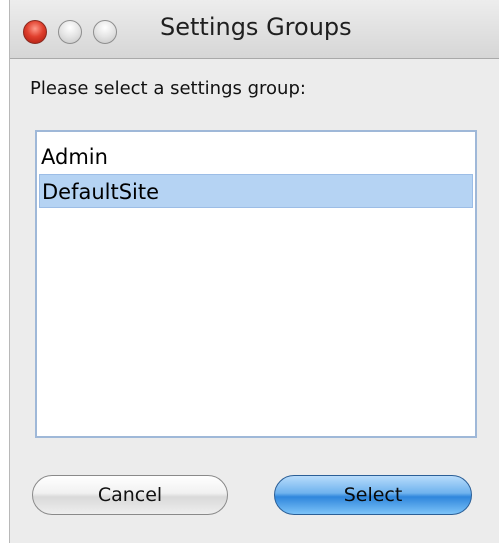 Image resolution: width=499 pixels, height=543 pixels. Describe the element at coordinates (168, 88) in the screenshot. I see `select-prompt-label: Please select a settings group:` at that location.